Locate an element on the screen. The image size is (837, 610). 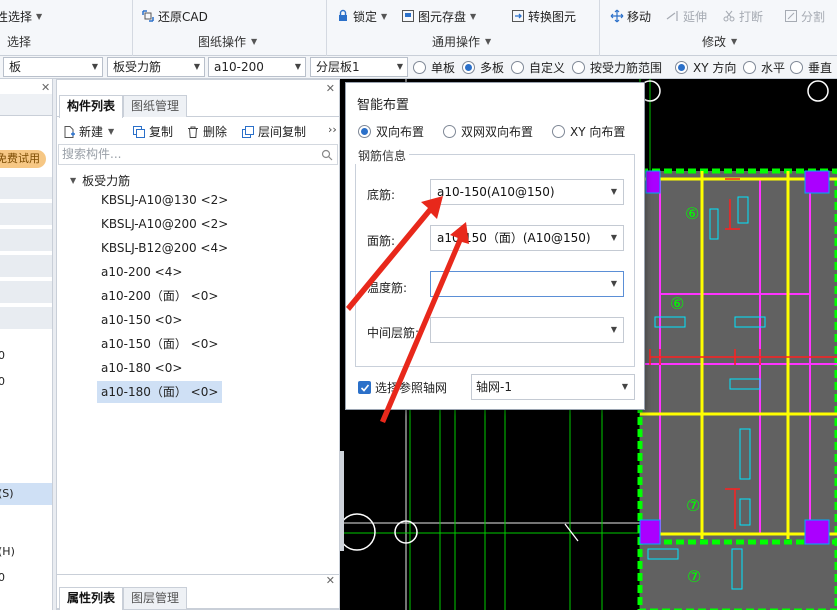
tab-property-list: 属性列表 is located at coordinates (91, 598).